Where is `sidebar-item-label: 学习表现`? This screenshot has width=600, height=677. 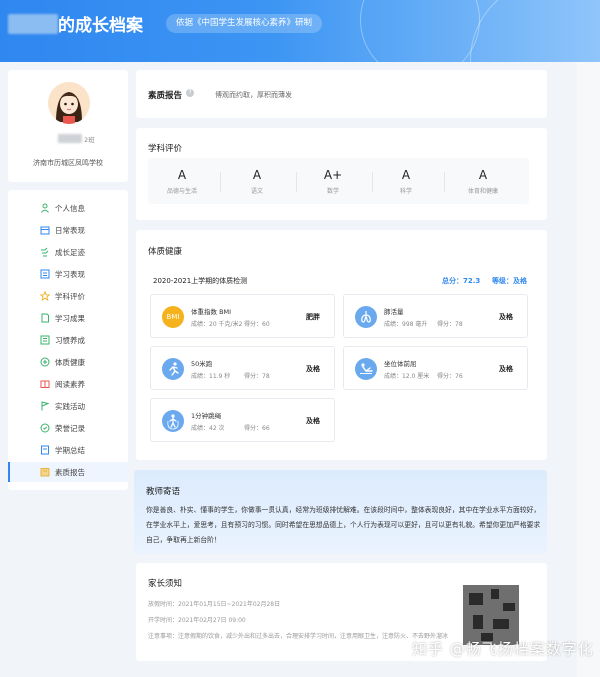 sidebar-item-label: 学习表现 is located at coordinates (70, 274).